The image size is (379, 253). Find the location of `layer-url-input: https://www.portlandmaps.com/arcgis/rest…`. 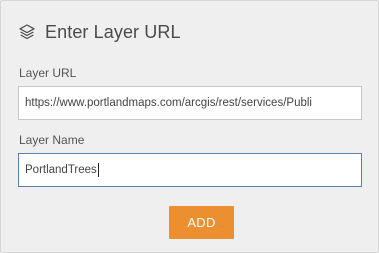

layer-url-input: https://www.portlandmaps.com/arcgis/rest… is located at coordinates (190, 103).